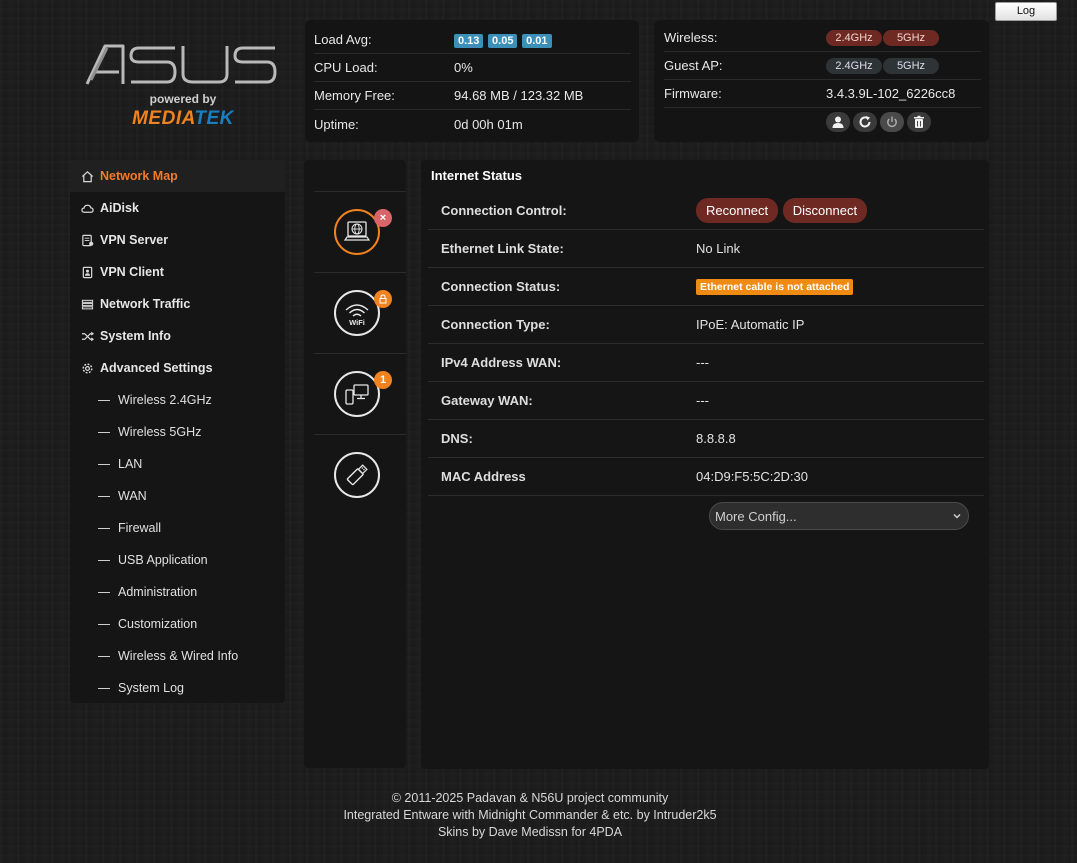  I want to click on usb-icon, so click(357, 475).